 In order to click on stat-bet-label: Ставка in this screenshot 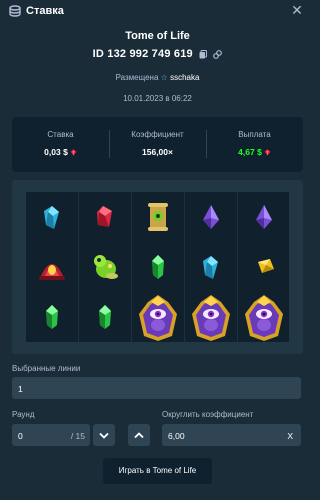, I will do `click(60, 134)`.